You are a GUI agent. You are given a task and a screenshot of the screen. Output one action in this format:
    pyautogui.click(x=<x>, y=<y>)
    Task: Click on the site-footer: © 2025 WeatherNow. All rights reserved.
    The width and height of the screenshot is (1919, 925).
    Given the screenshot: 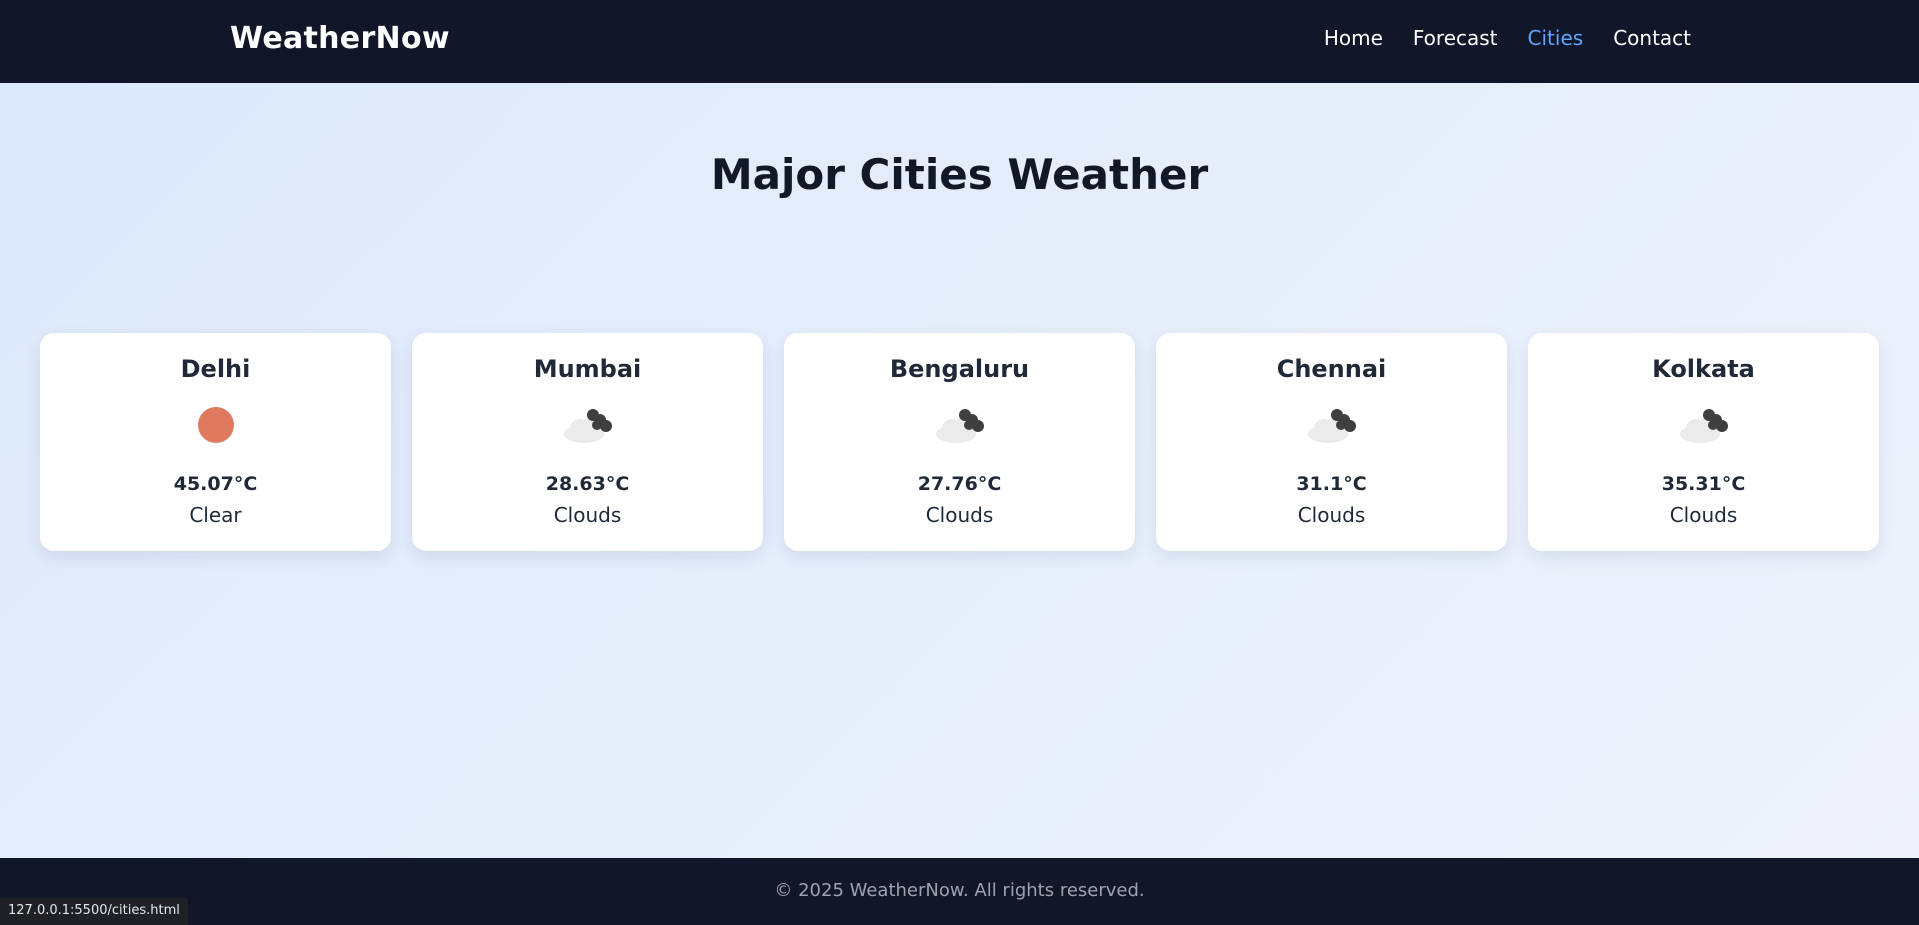 What is the action you would take?
    pyautogui.click(x=959, y=891)
    